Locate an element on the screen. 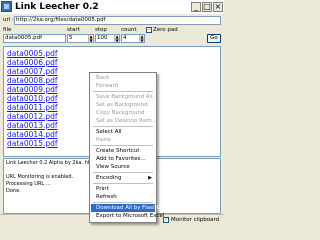  app-icon is located at coordinates (6, 6).